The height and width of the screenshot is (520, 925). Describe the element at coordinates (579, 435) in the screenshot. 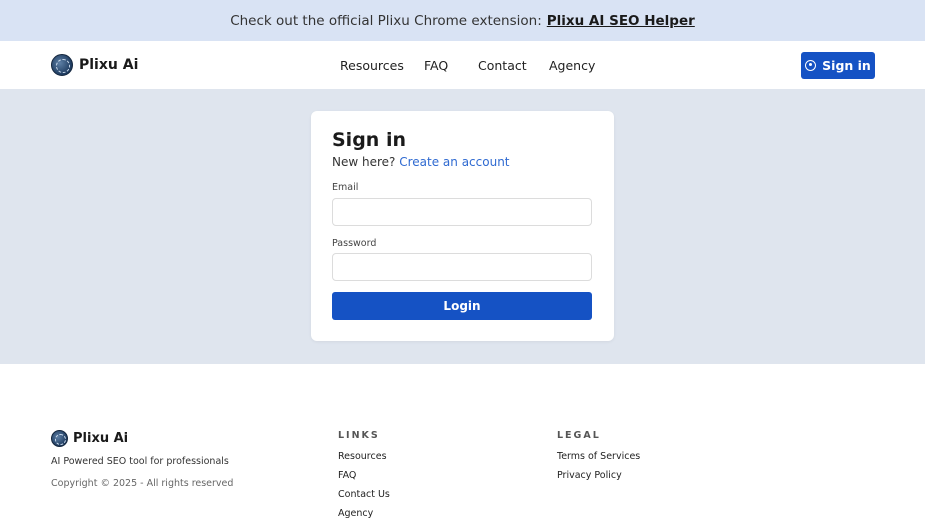

I see `footer-legal-heading: LEGAL` at that location.